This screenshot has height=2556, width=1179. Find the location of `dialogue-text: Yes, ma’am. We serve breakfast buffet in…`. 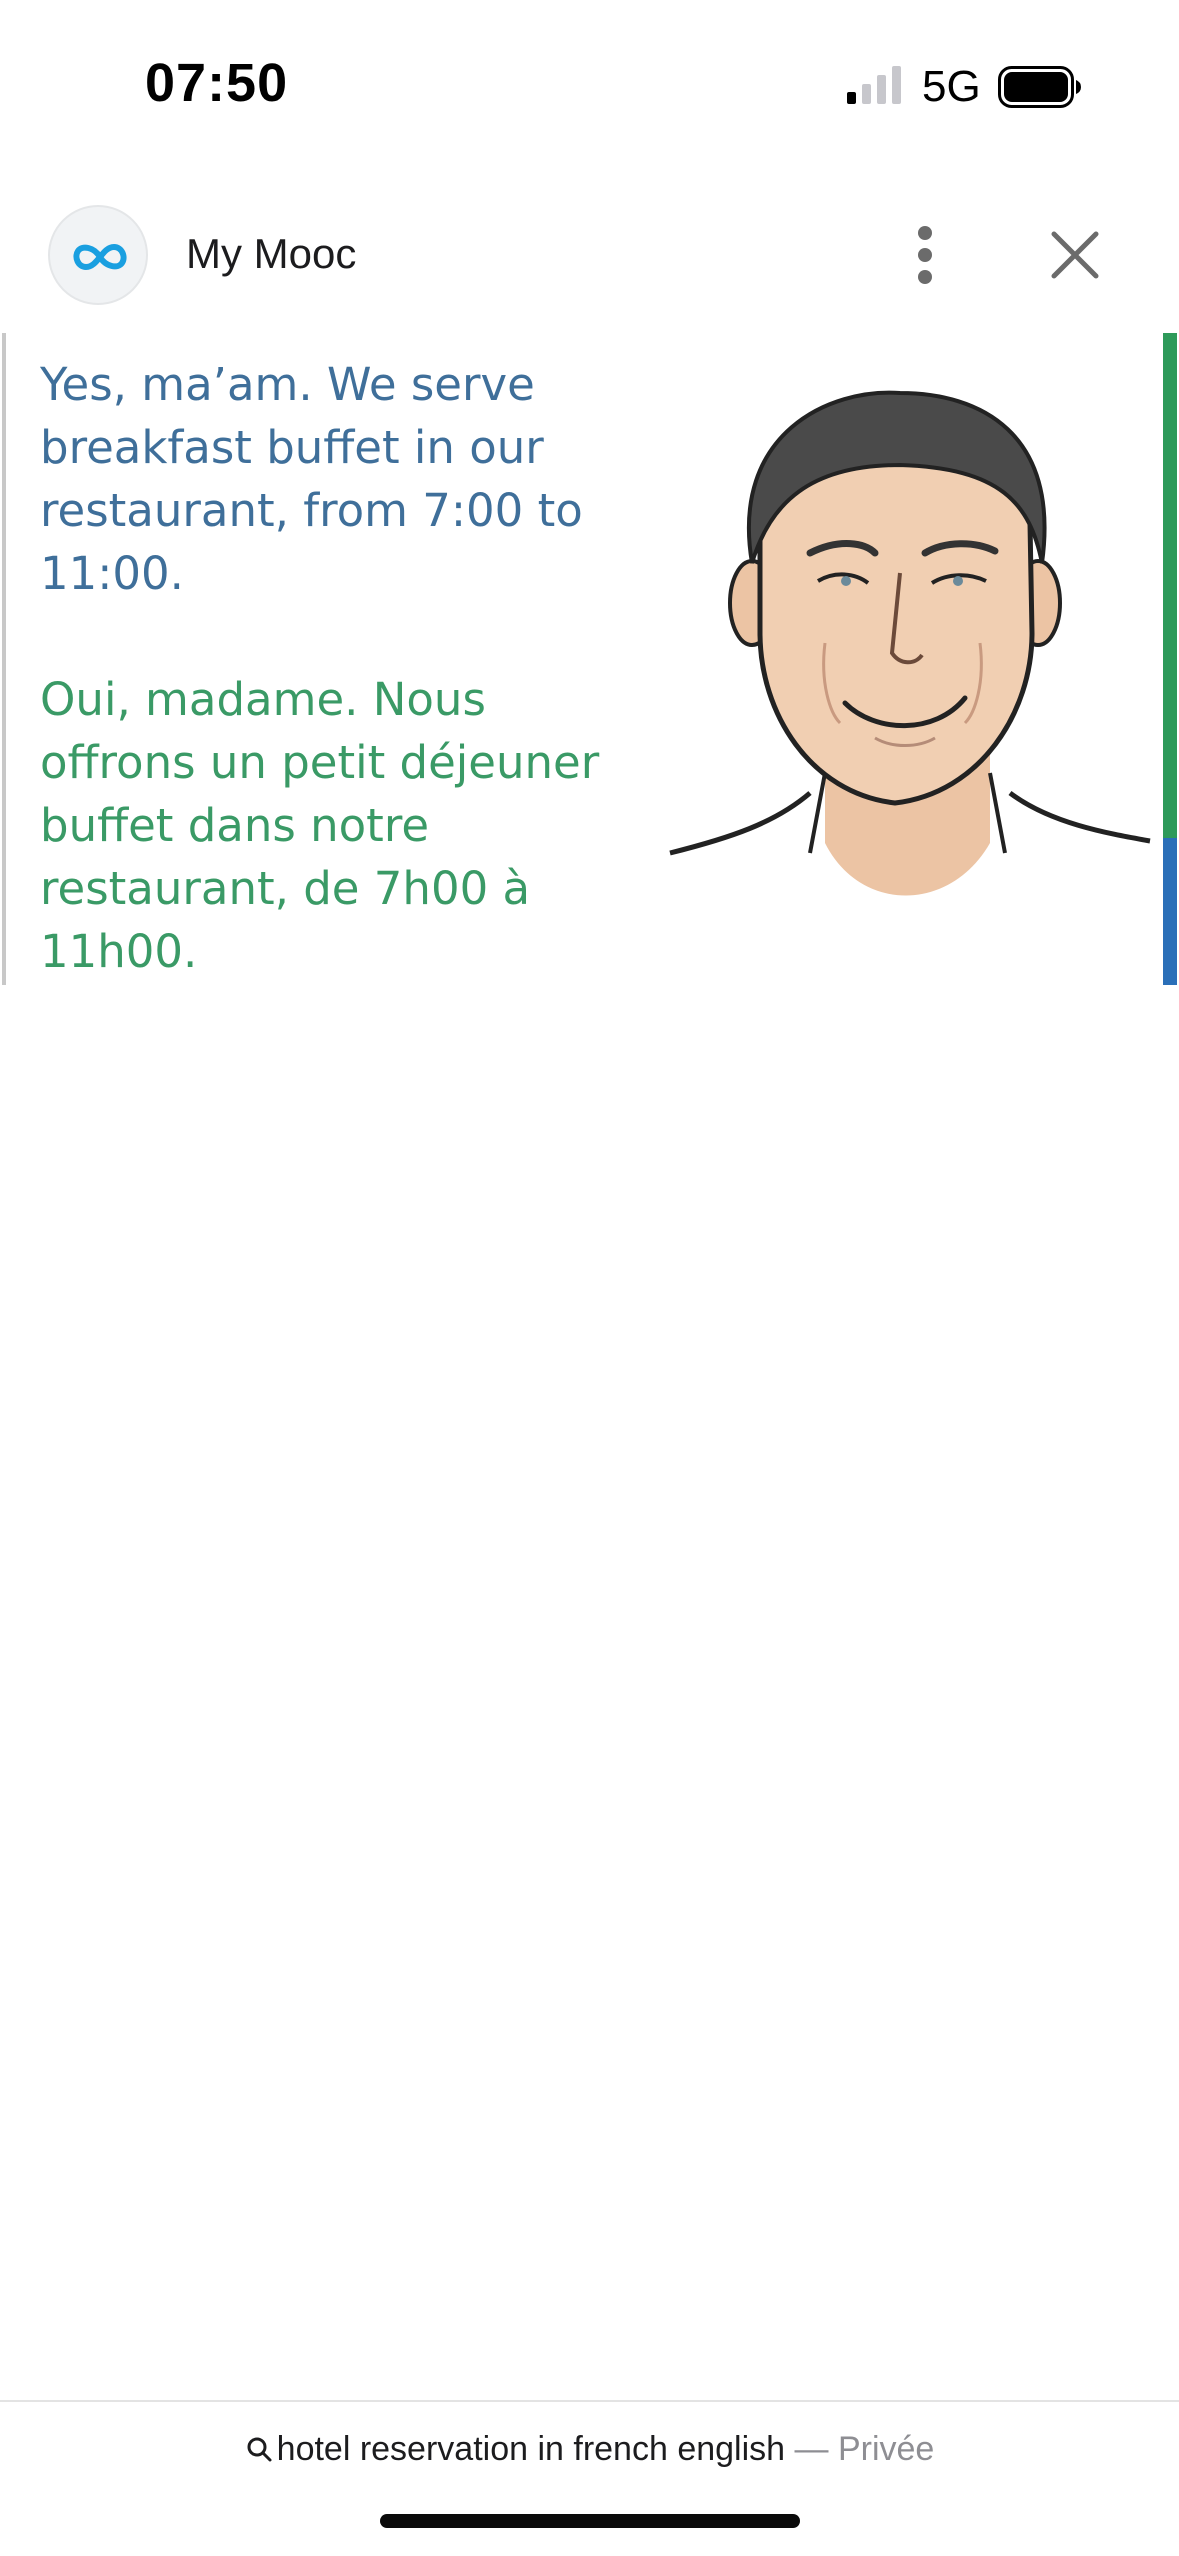

dialogue-text: Yes, ma’am. We serve breakfast buffet in… is located at coordinates (340, 668).